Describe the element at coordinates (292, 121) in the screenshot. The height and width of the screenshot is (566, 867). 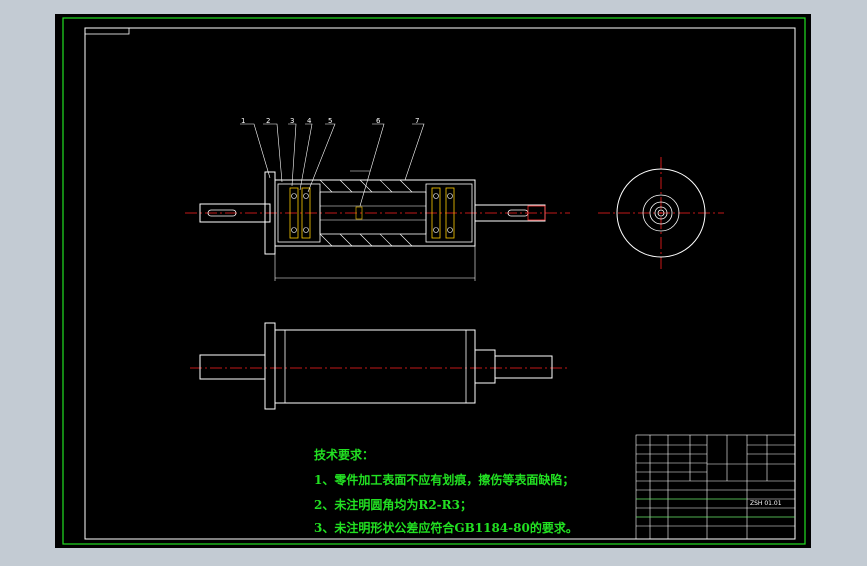
I see `balloon-3: 3` at that location.